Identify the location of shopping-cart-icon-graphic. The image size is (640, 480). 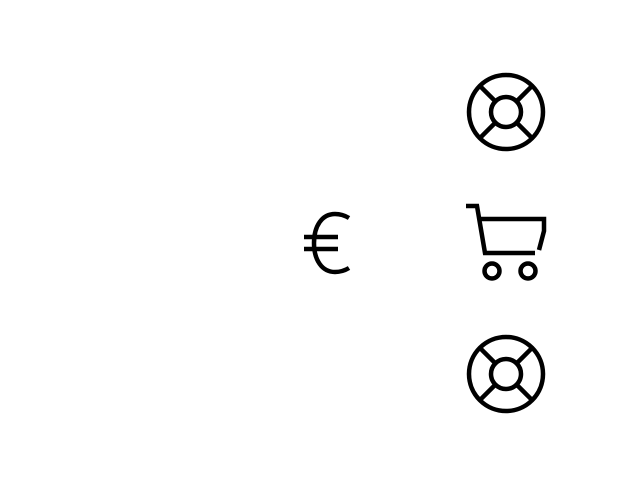
(506, 242).